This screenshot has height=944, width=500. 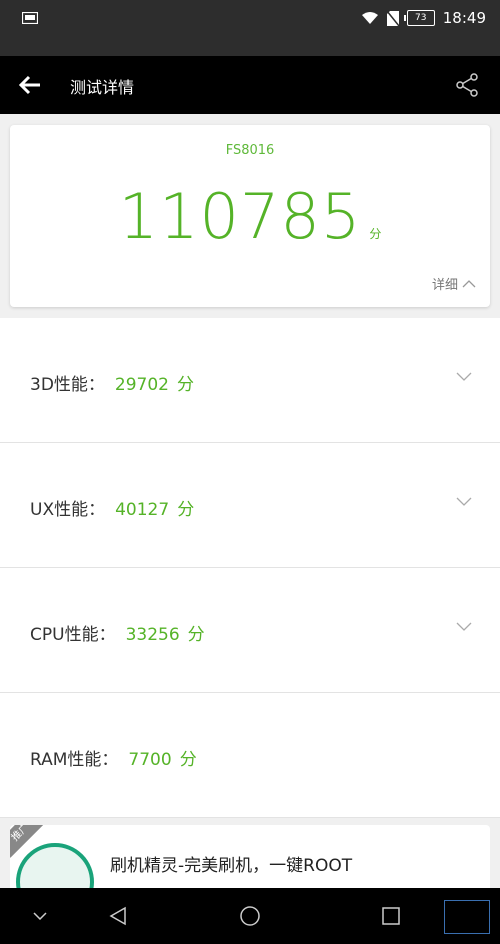 I want to click on promo-card: 推广 刷机精灵-完美刷机，一键ROOT, so click(x=250, y=860).